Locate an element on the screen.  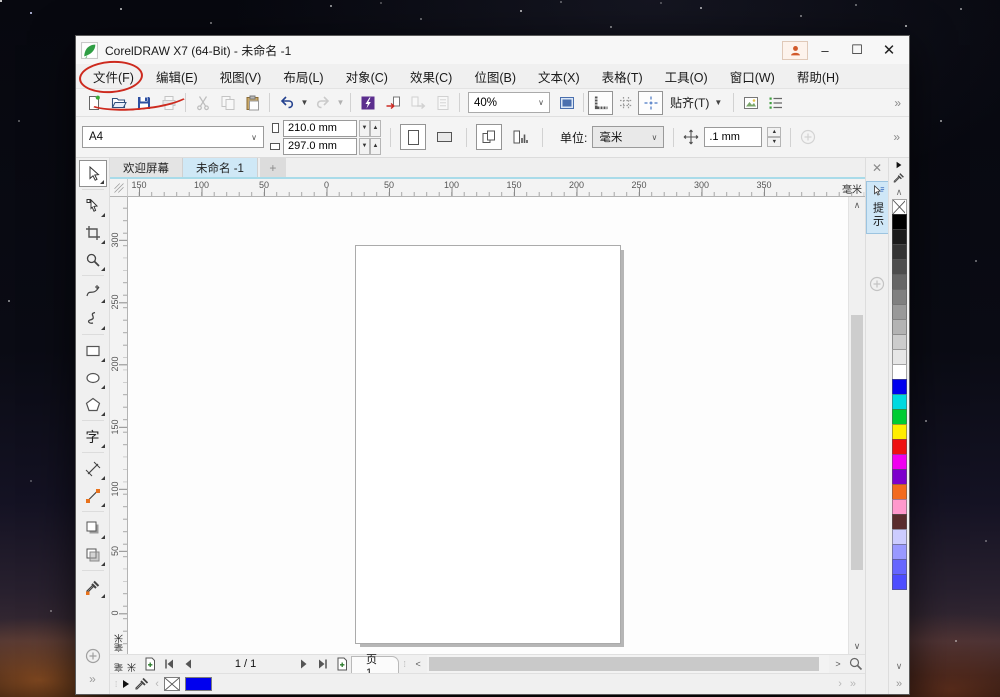
hints-docker-tab: 提示 is located at coordinates (877, 207).